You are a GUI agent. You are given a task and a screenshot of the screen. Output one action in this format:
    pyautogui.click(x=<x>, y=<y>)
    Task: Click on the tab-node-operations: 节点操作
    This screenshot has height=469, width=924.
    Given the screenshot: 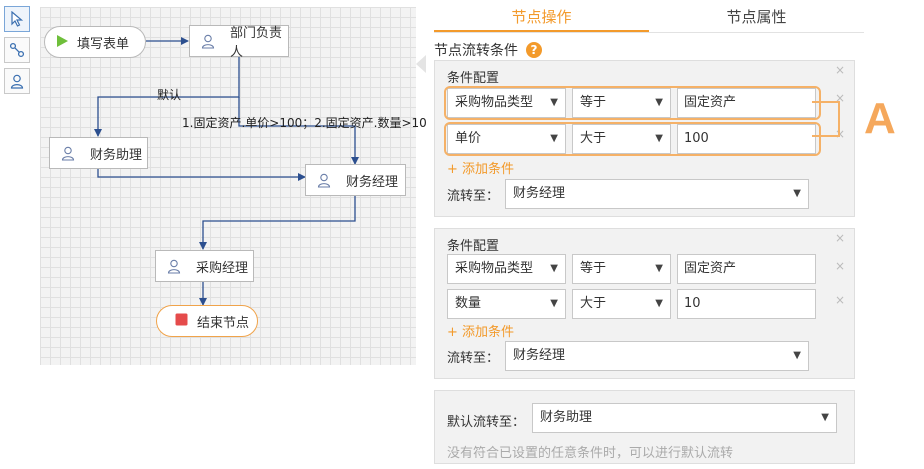 What is the action you would take?
    pyautogui.click(x=541, y=16)
    